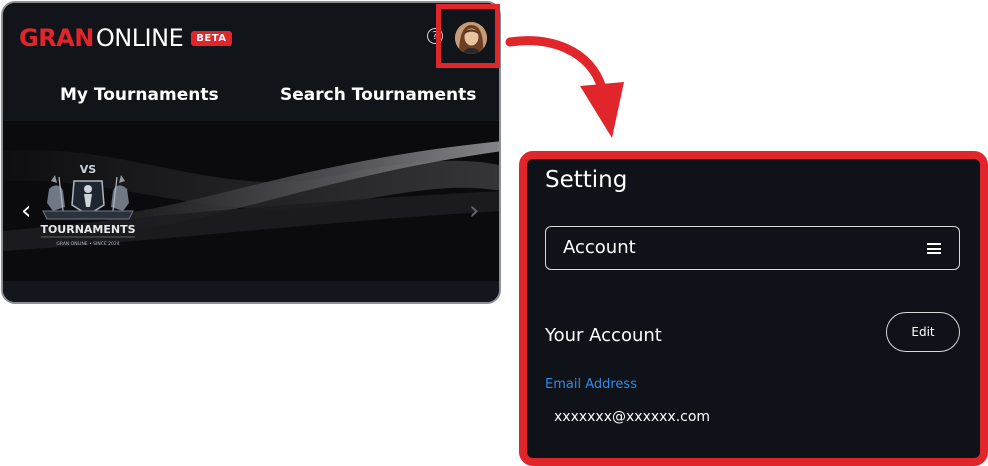 The image size is (988, 466). Describe the element at coordinates (251, 95) in the screenshot. I see `tournament-tabs: My Tournaments Search Tournaments` at that location.